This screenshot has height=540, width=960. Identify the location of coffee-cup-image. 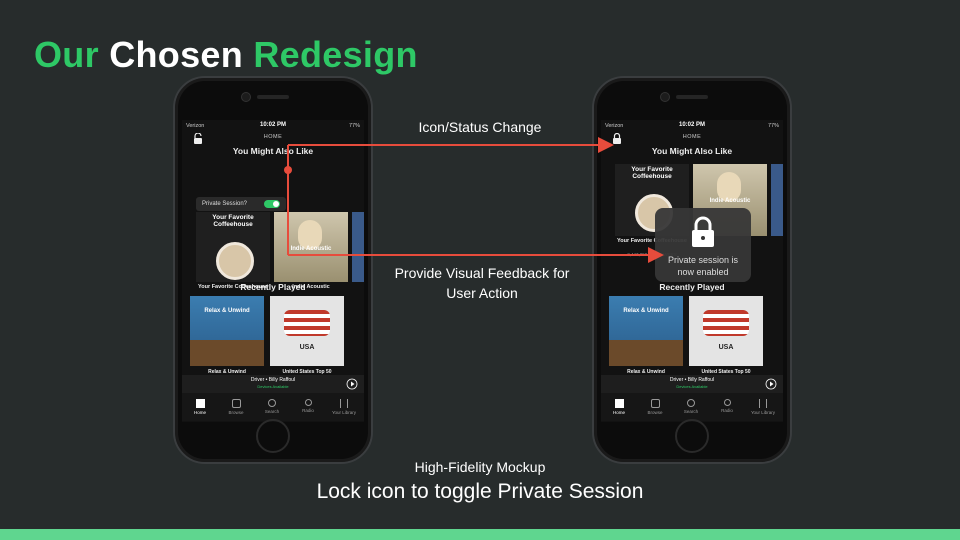
(235, 261).